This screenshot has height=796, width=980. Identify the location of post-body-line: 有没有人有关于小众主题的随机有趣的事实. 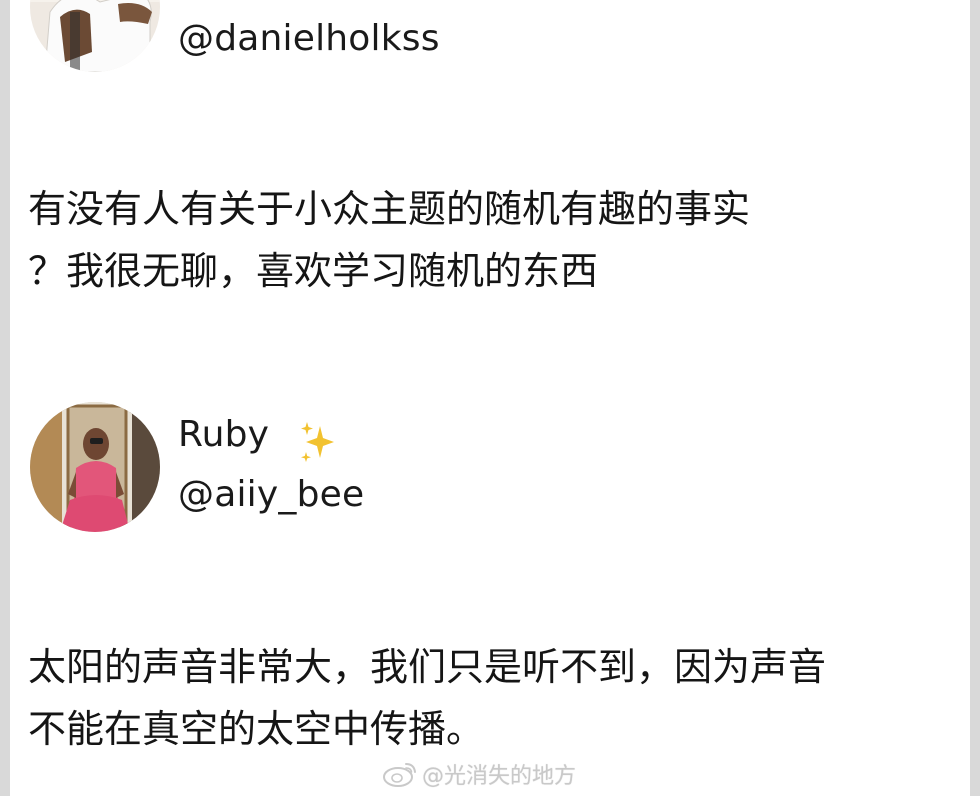
(389, 209).